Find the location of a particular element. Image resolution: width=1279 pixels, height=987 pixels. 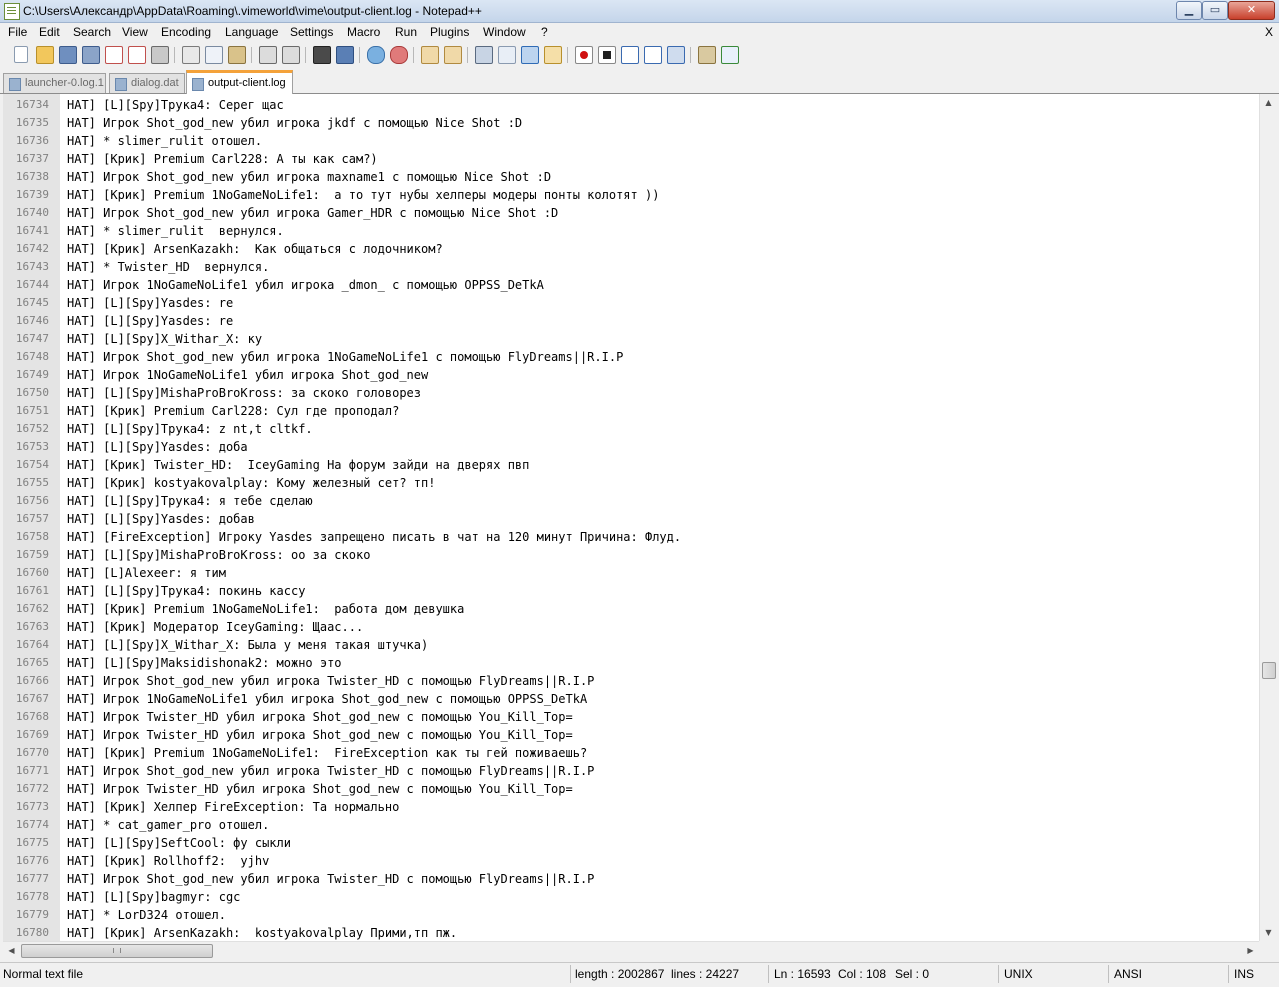

editor-line: 16775 HAT] [L][Spy]SeftCool: фу сыкли is located at coordinates (631, 843).